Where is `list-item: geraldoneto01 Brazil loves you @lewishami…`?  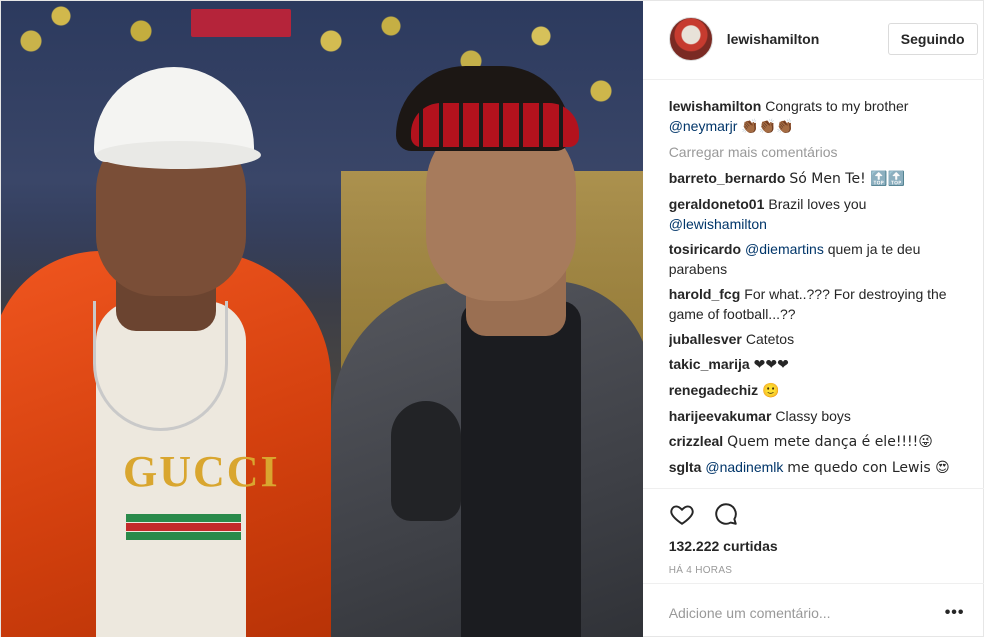 list-item: geraldoneto01 Brazil loves you @lewishami… is located at coordinates (824, 214).